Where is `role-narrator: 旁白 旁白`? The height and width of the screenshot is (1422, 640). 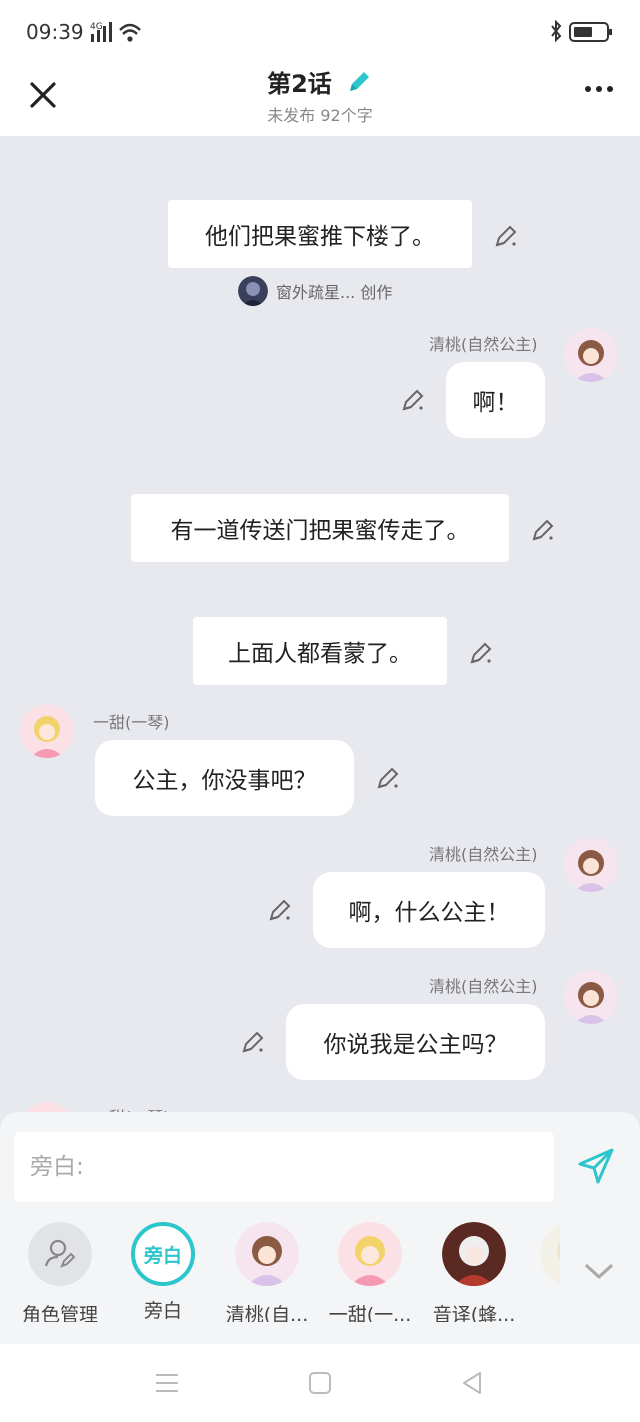
role-narrator: 旁白 旁白 is located at coordinates (163, 1272).